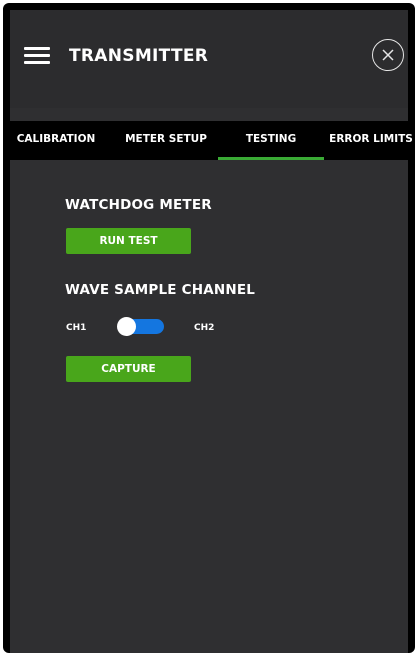 The height and width of the screenshot is (656, 418). What do you see at coordinates (76, 328) in the screenshot?
I see `channel-option-ch1: CH1` at bounding box center [76, 328].